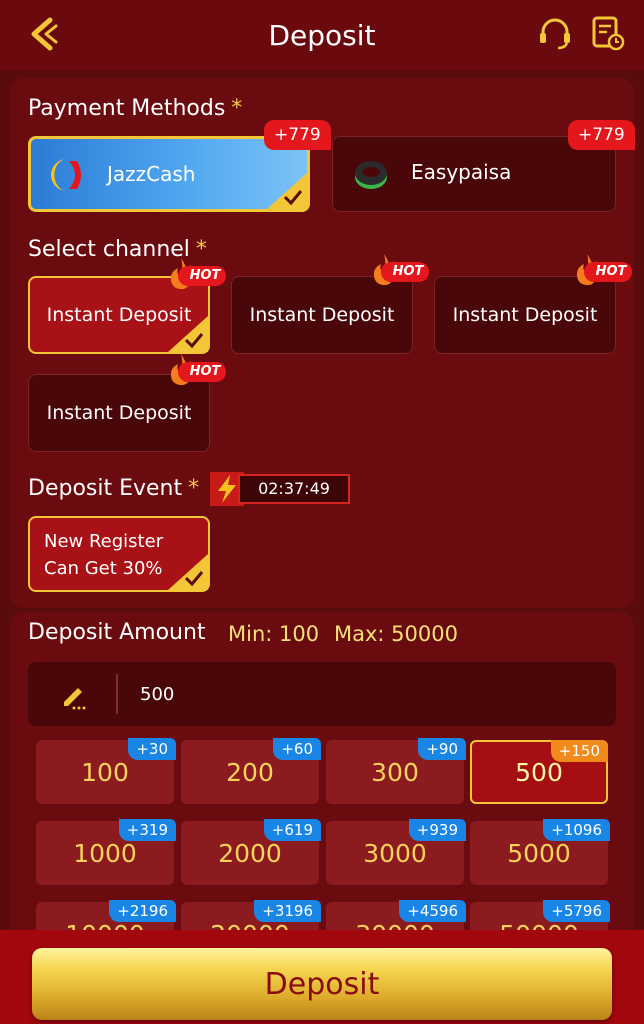 Image resolution: width=644 pixels, height=1024 pixels. Describe the element at coordinates (251, 771) in the screenshot. I see `amount-option: 200 +60` at that location.